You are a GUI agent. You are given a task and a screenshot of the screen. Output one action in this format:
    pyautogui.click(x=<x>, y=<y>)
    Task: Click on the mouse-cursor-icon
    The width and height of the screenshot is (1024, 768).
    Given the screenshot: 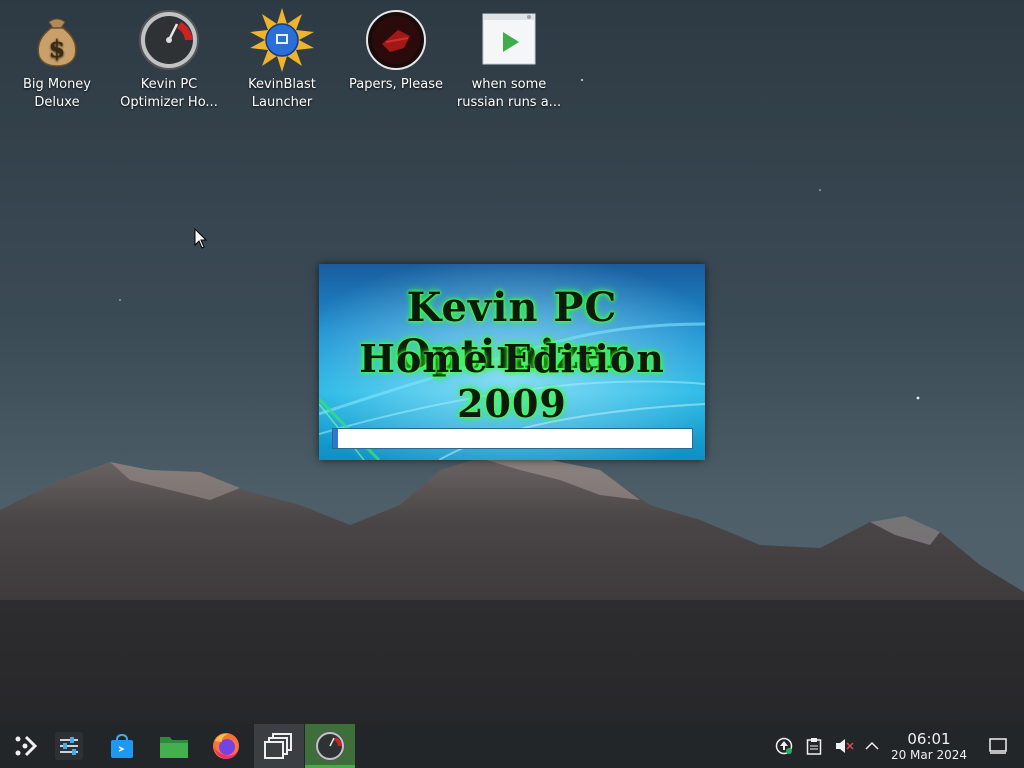 What is the action you would take?
    pyautogui.click(x=201, y=238)
    